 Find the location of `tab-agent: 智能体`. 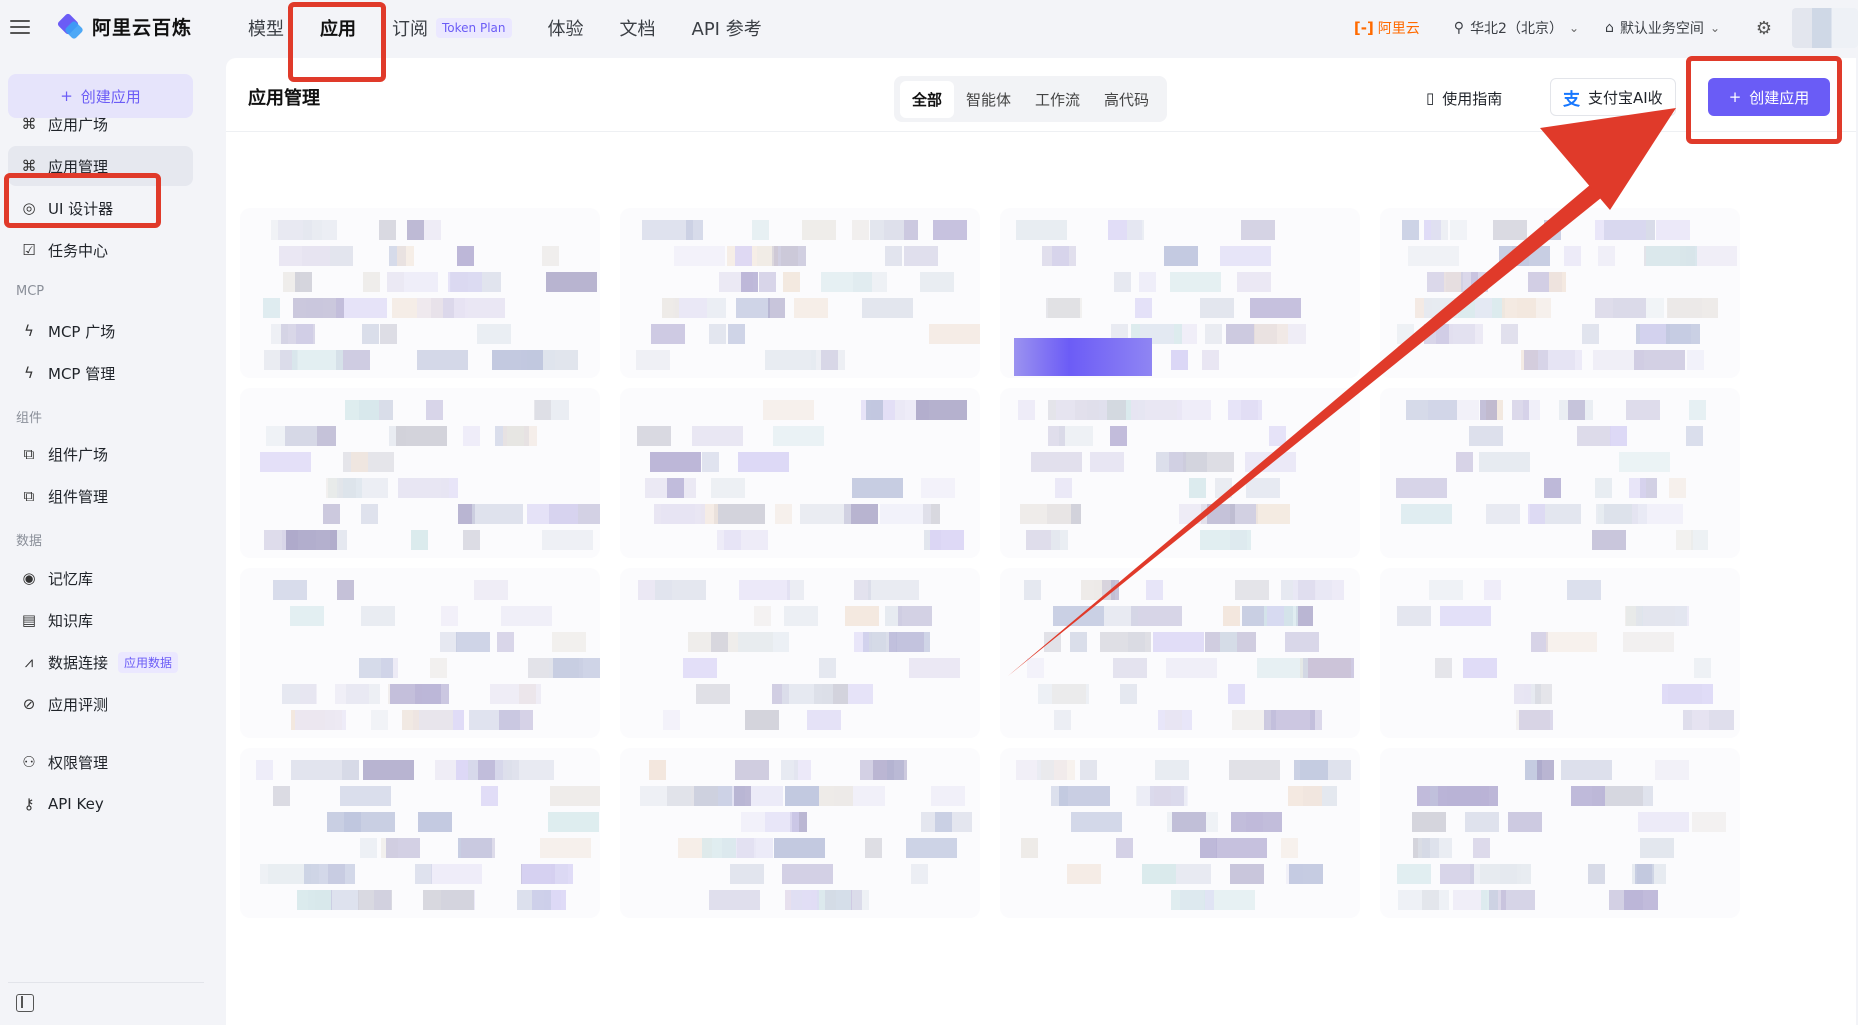

tab-agent: 智能体 is located at coordinates (988, 99).